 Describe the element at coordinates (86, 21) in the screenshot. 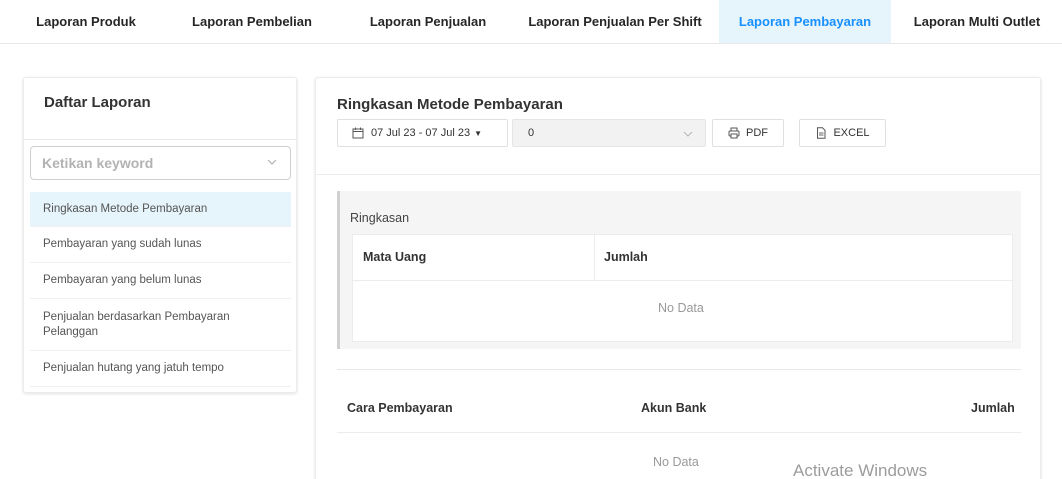

I see `tab-laporan-produk: Laporan Produk` at that location.